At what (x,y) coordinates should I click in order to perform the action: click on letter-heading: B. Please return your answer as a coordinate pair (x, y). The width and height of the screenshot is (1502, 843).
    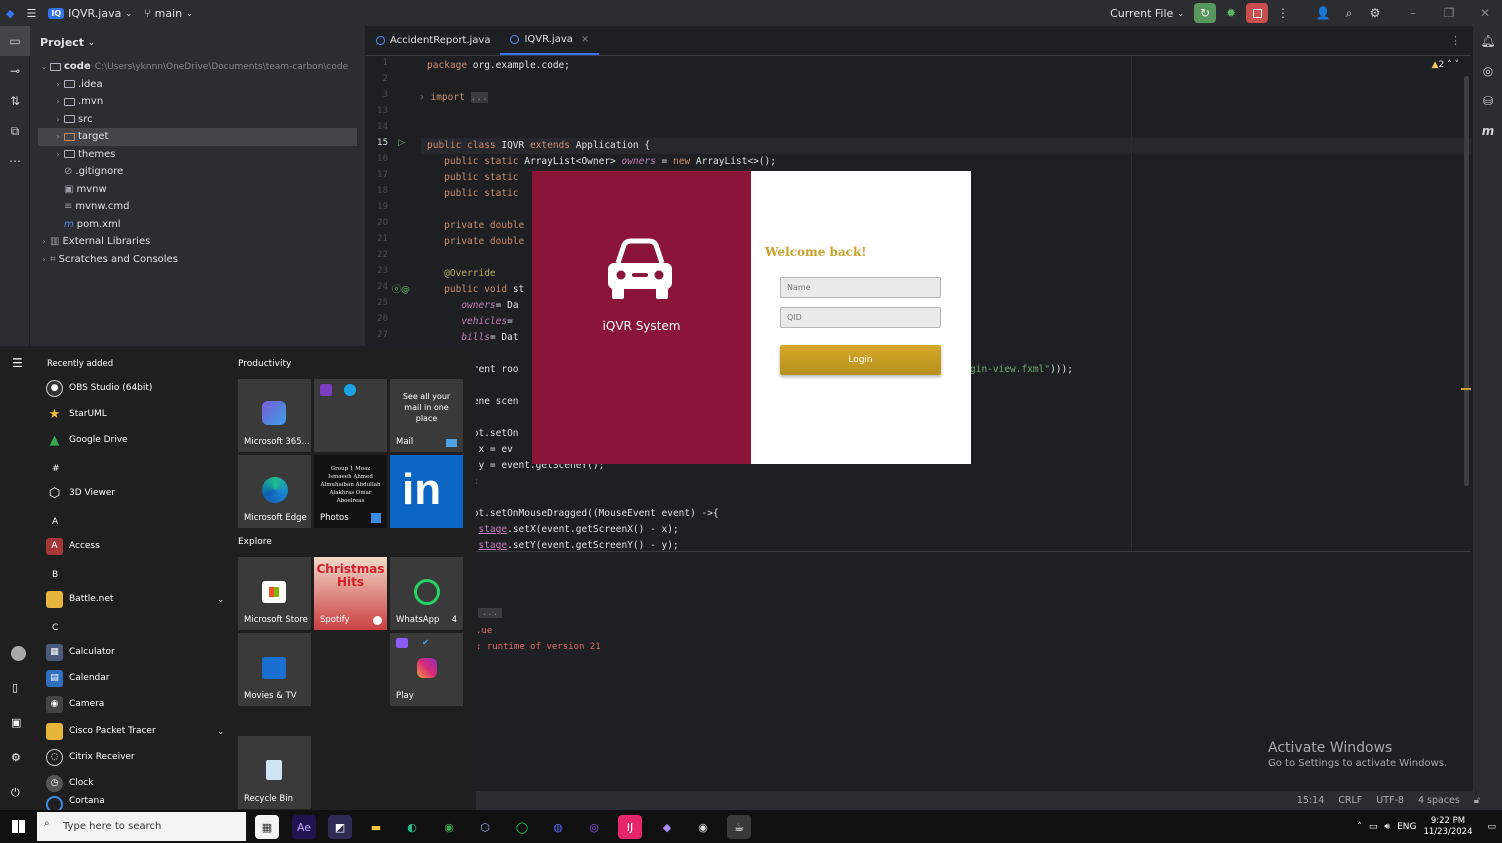
    Looking at the image, I should click on (55, 575).